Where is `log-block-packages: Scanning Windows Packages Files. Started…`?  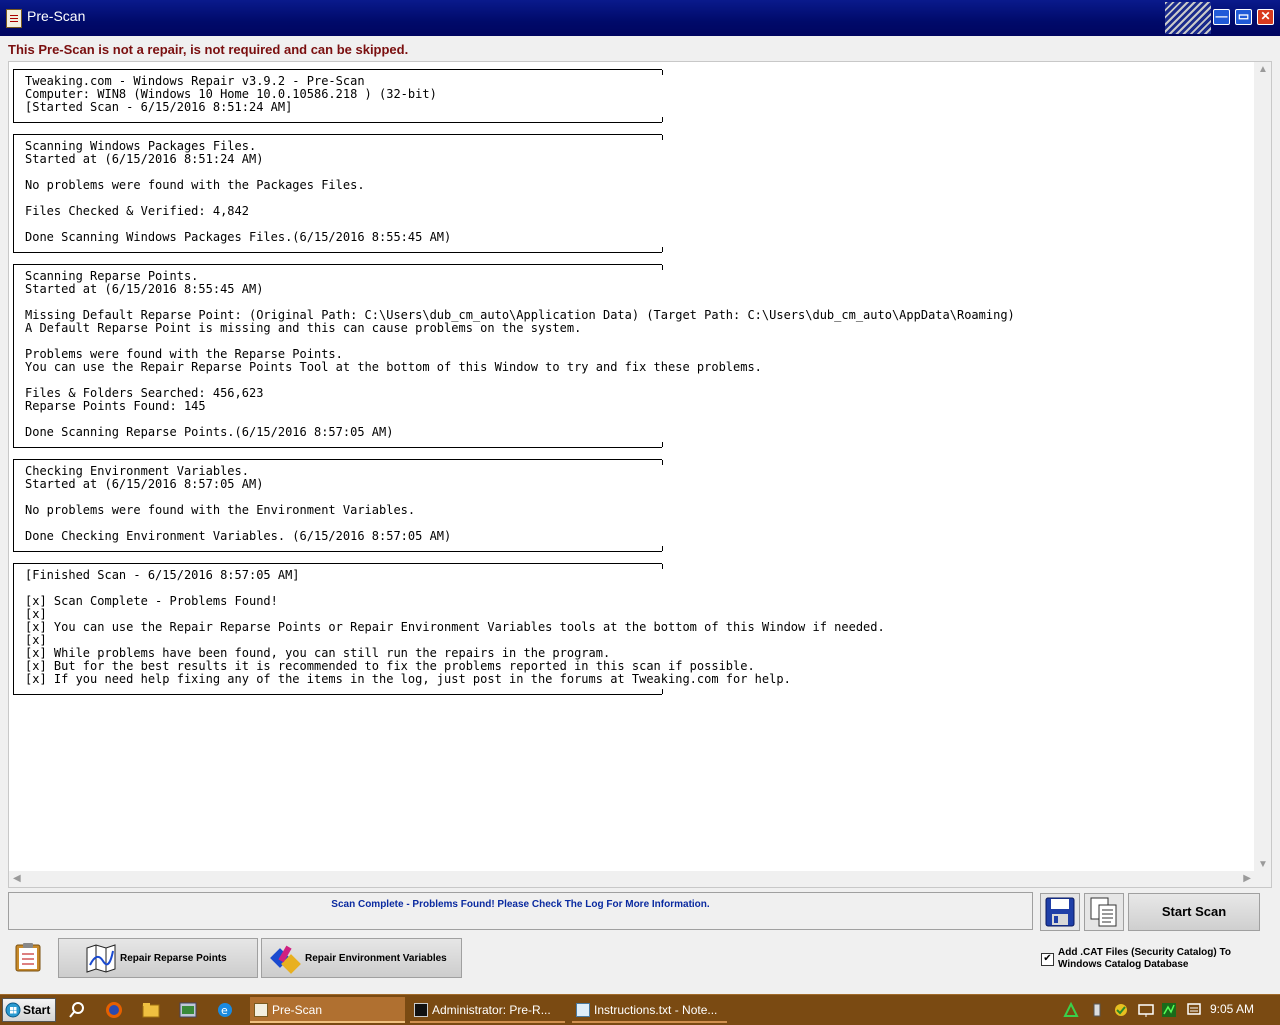
log-block-packages: Scanning Windows Packages Files. Started… is located at coordinates (338, 193).